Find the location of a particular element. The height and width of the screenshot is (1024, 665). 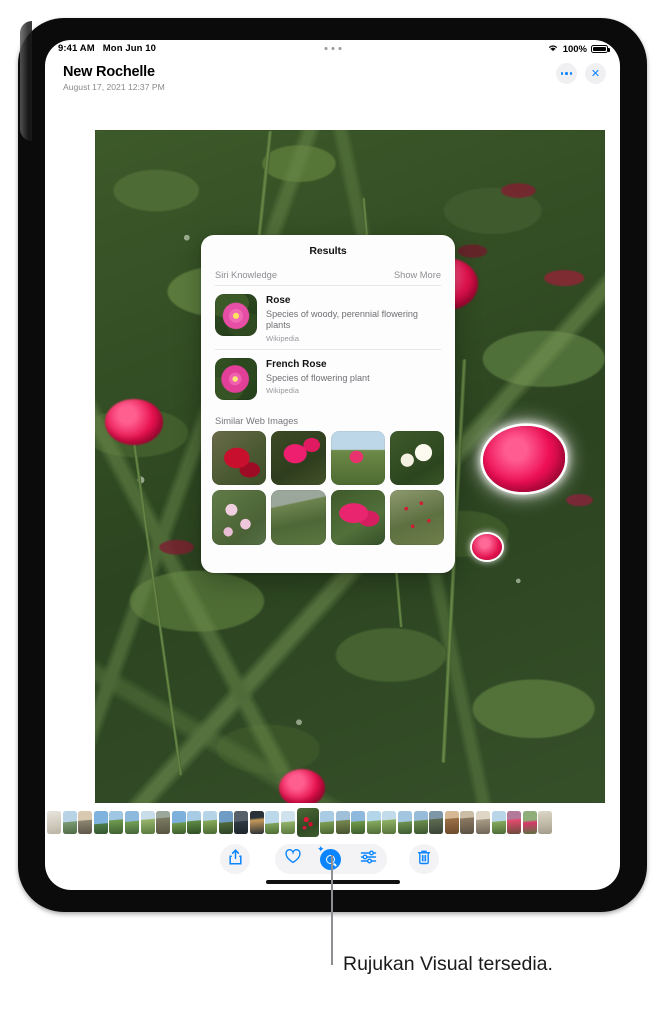

battery-percent: 100% is located at coordinates (574, 49).